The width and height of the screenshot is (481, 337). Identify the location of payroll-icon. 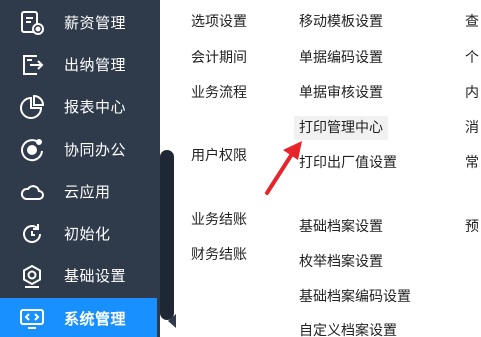
(32, 23).